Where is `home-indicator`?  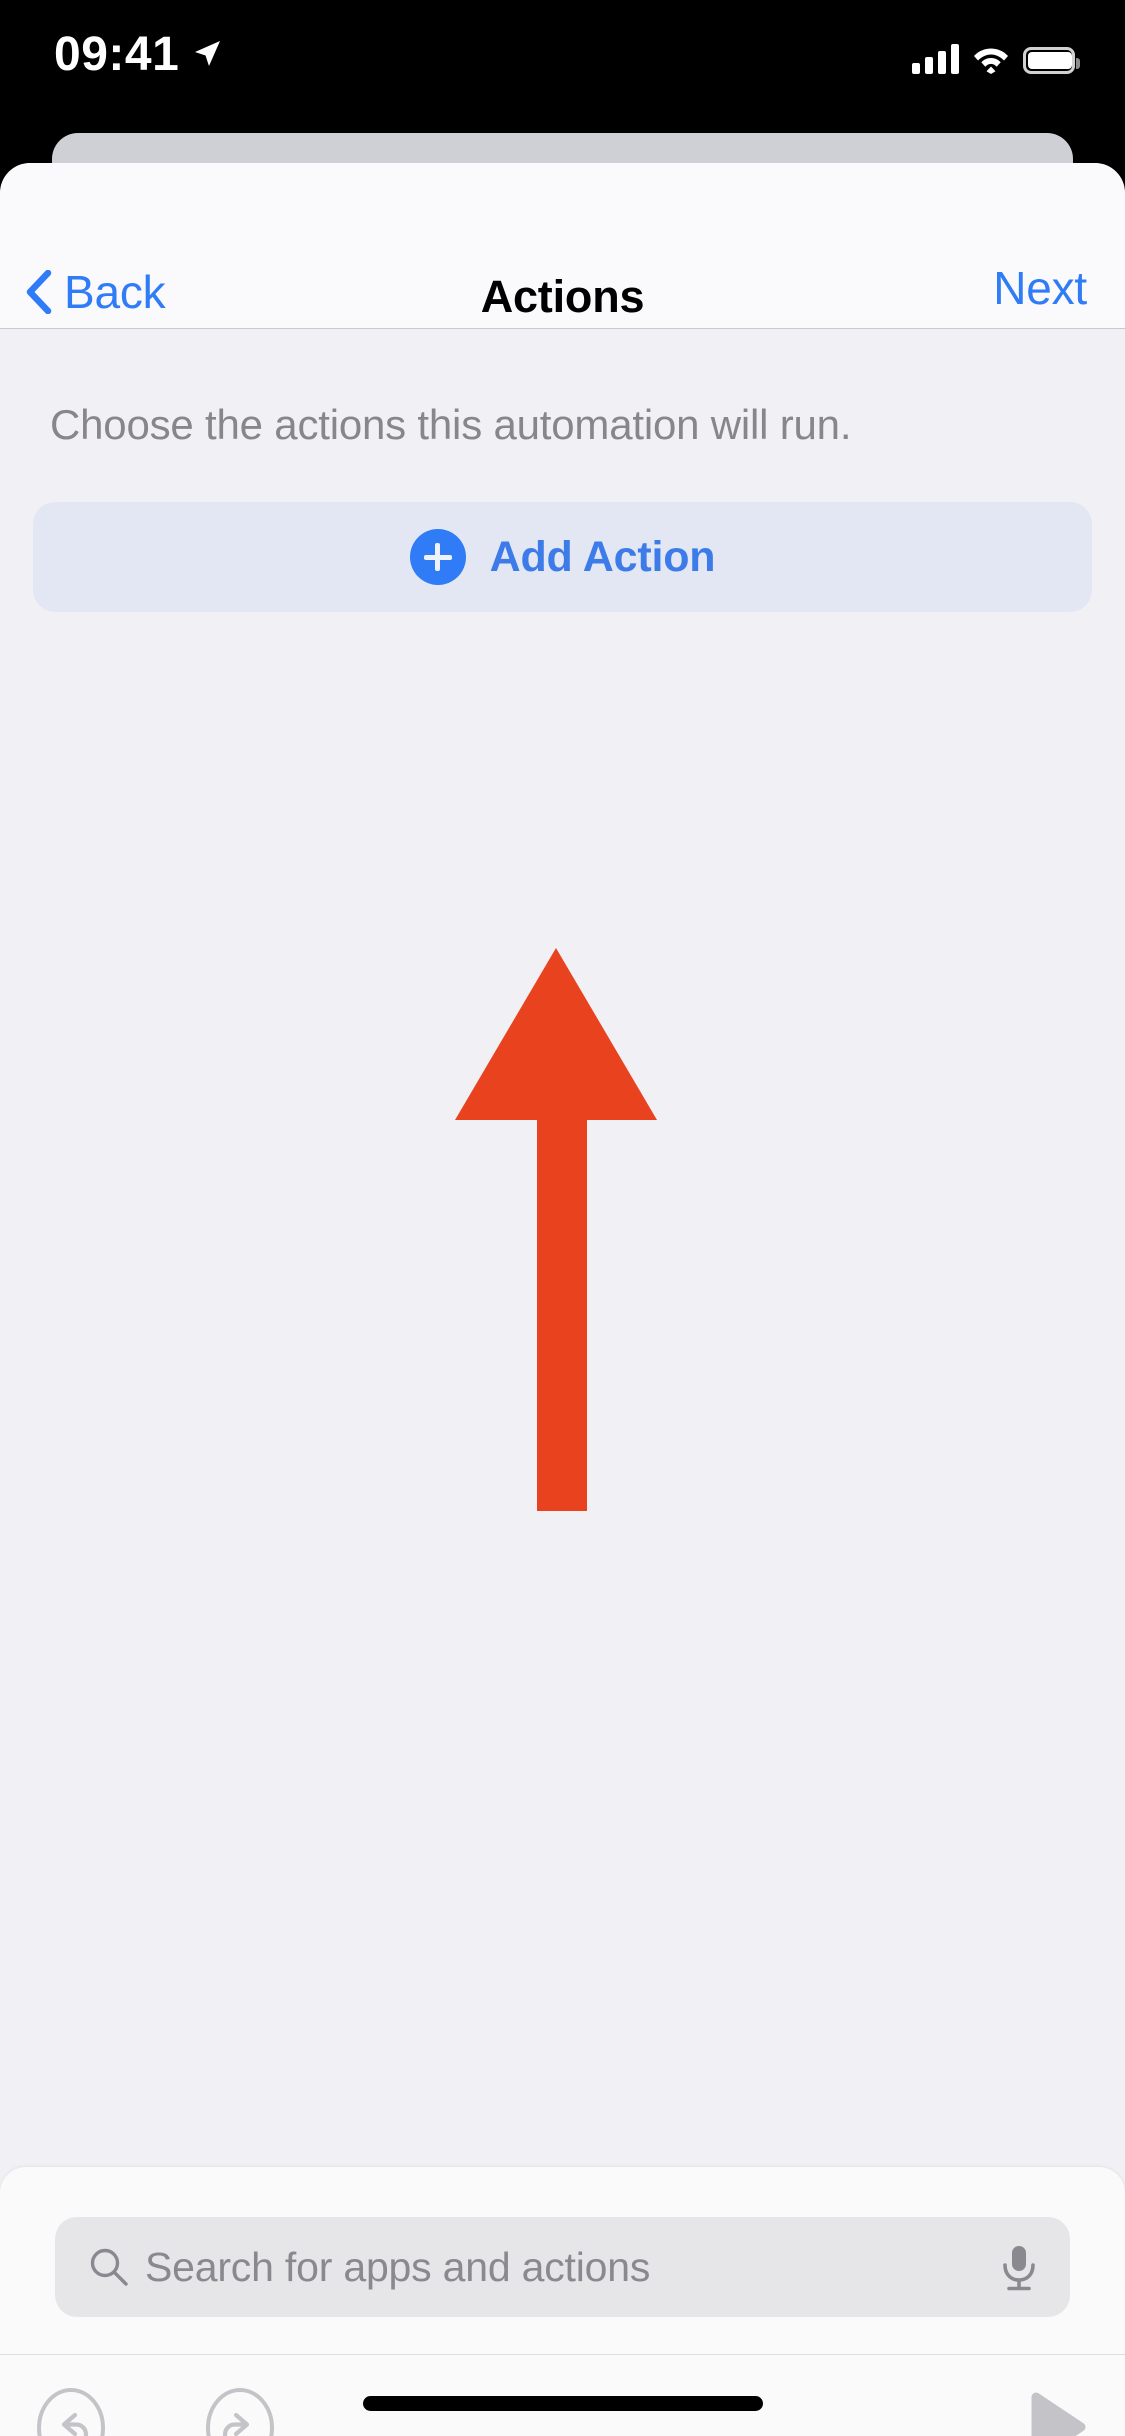 home-indicator is located at coordinates (562, 2403).